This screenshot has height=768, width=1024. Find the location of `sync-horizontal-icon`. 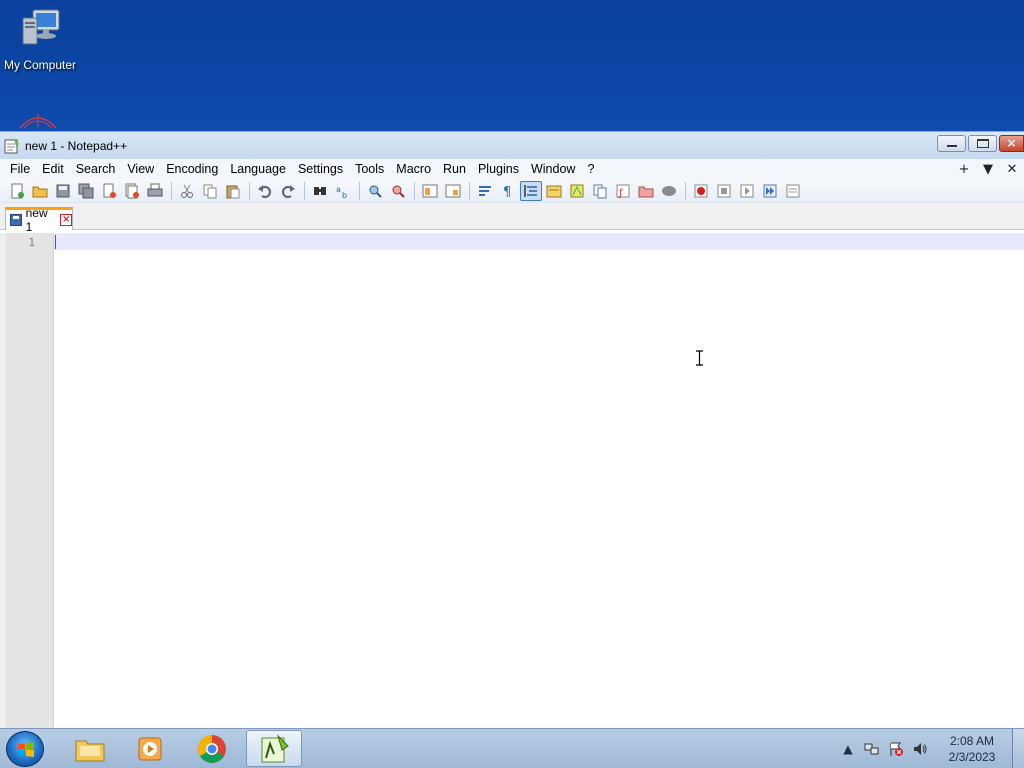

sync-horizontal-icon is located at coordinates (453, 190).